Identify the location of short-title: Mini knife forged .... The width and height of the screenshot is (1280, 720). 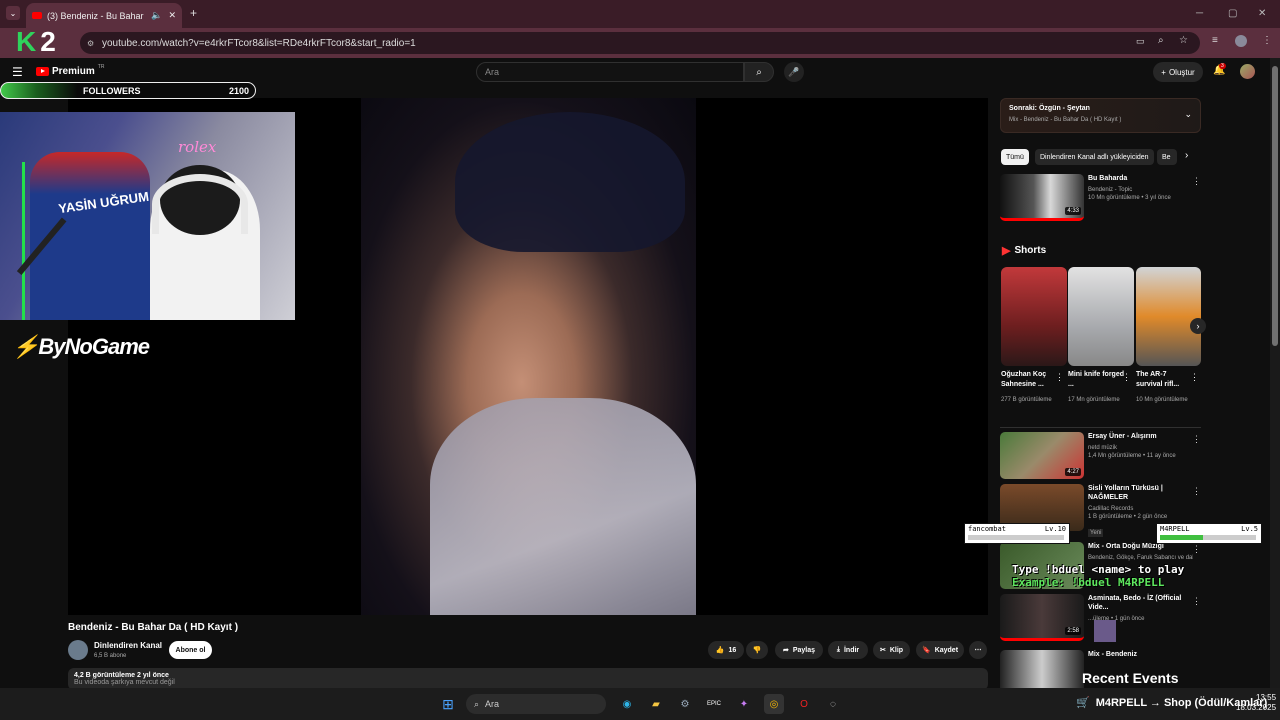
(1096, 380).